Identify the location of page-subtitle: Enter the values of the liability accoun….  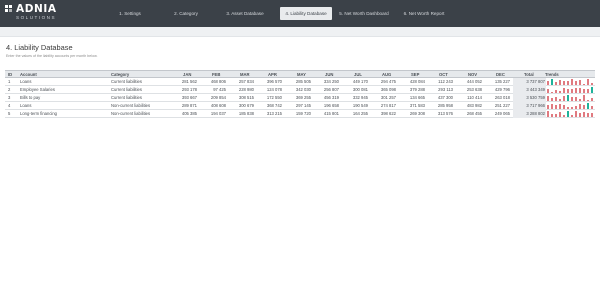
(52, 56).